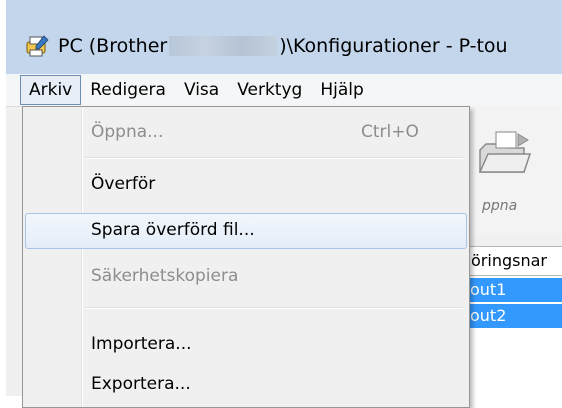  Describe the element at coordinates (341, 90) in the screenshot. I see `menu-hjalp: Hjälp` at that location.